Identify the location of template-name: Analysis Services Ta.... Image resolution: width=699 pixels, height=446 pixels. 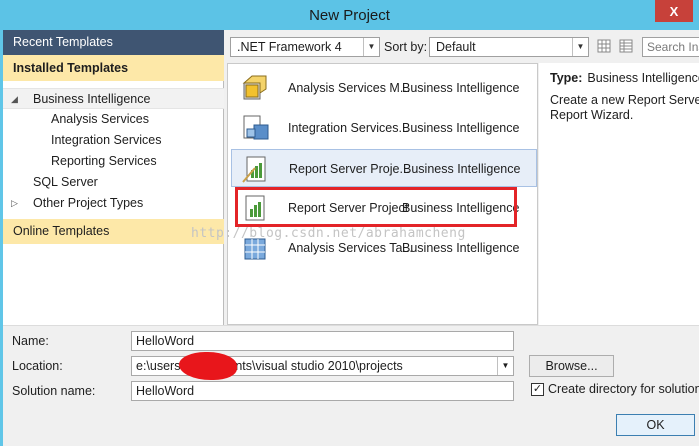
(350, 248).